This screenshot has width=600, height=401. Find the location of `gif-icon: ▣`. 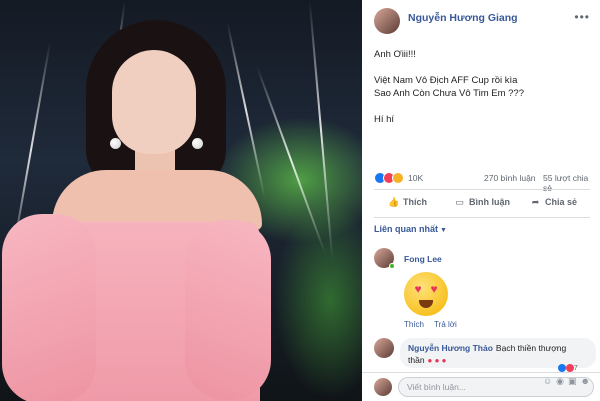

gif-icon: ▣ is located at coordinates (574, 381).